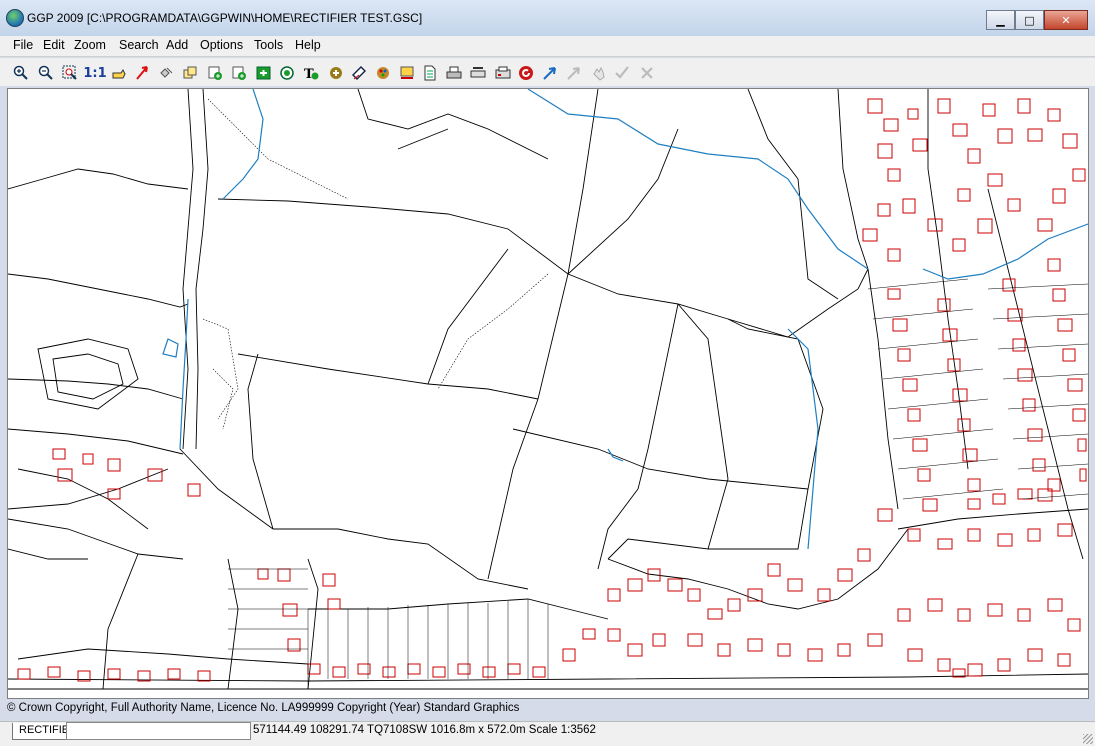 The width and height of the screenshot is (1095, 746). What do you see at coordinates (54, 45) in the screenshot?
I see `menu-edit: Edit` at bounding box center [54, 45].